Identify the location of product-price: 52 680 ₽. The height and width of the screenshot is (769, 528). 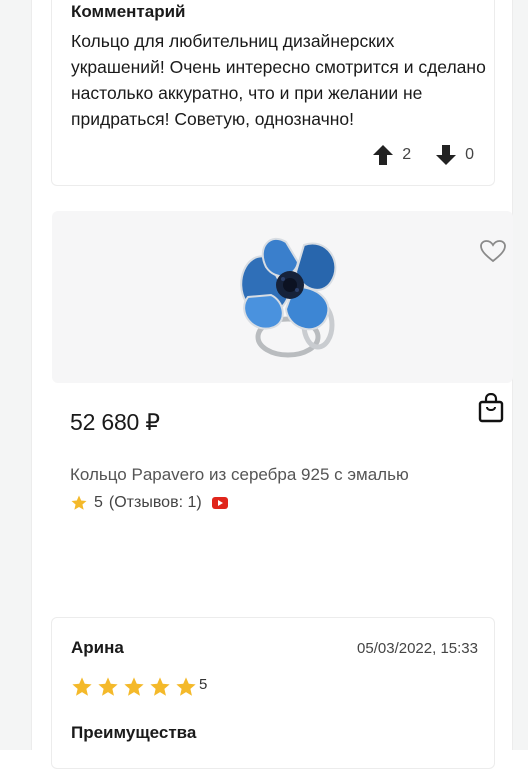
(115, 422).